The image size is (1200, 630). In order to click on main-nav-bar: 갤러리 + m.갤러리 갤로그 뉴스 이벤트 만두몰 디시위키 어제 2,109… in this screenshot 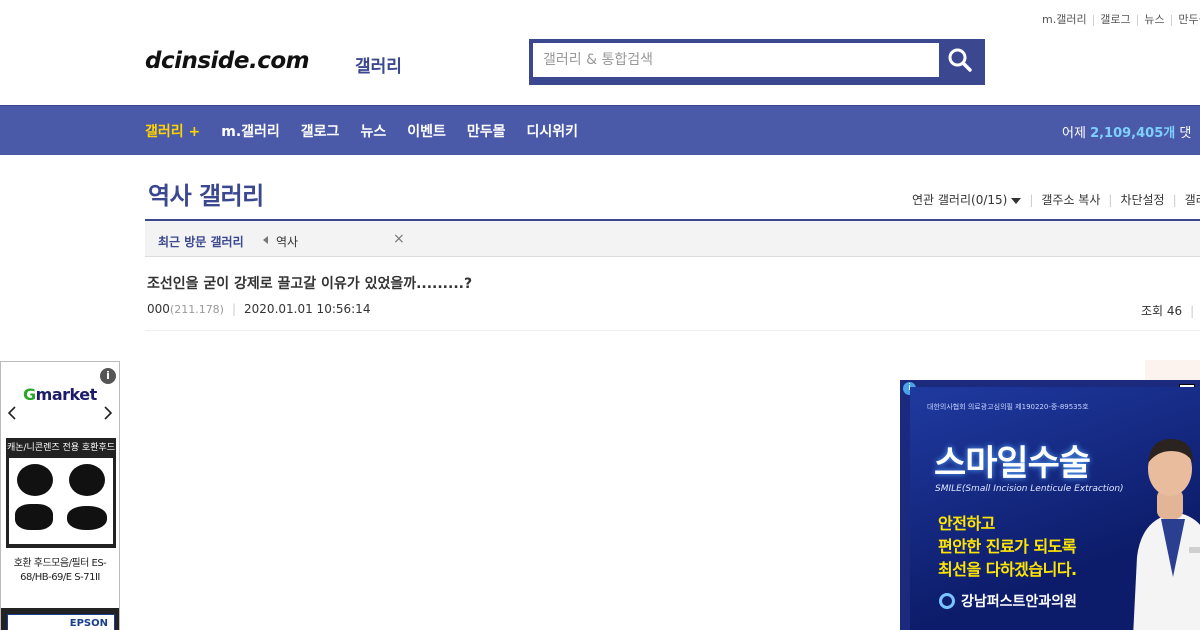, I will do `click(600, 130)`.